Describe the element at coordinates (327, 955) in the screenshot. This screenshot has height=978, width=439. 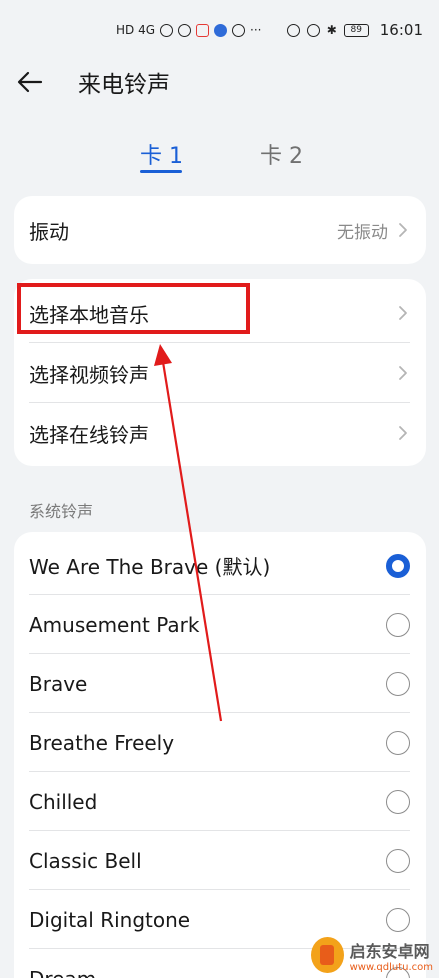
I see `watermark-logo-icon` at that location.